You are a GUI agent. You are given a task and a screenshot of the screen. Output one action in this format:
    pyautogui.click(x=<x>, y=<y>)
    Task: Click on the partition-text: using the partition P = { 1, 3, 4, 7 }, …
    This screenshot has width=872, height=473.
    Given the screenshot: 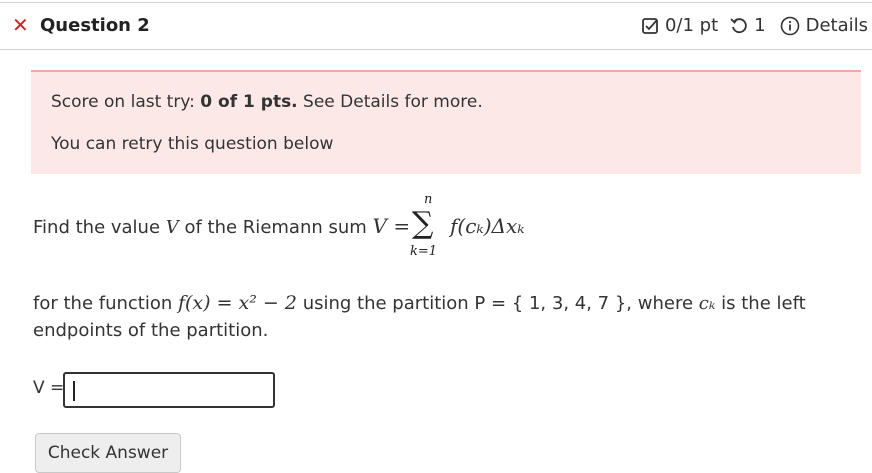 What is the action you would take?
    pyautogui.click(x=497, y=303)
    